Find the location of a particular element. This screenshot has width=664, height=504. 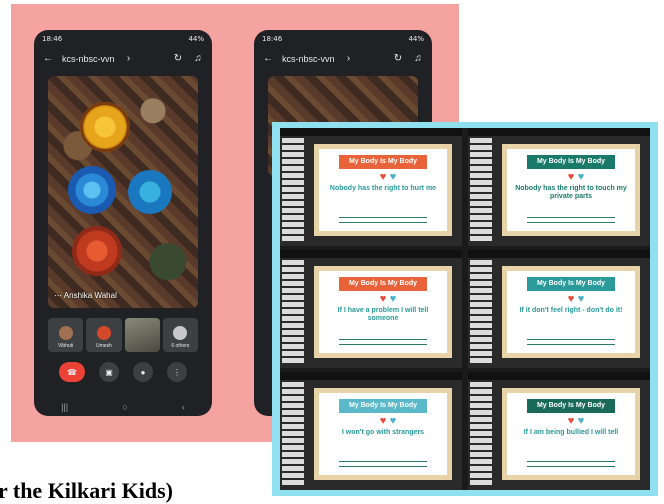

call-controls: ☎ ▣ ● ⋮ is located at coordinates (123, 372).